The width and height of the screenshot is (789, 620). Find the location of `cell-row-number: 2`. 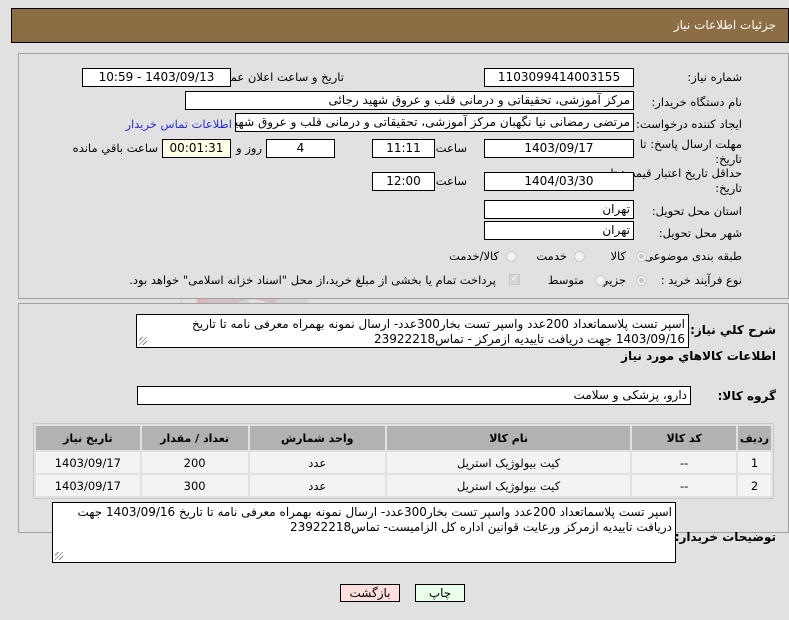

cell-row-number: 2 is located at coordinates (754, 485).